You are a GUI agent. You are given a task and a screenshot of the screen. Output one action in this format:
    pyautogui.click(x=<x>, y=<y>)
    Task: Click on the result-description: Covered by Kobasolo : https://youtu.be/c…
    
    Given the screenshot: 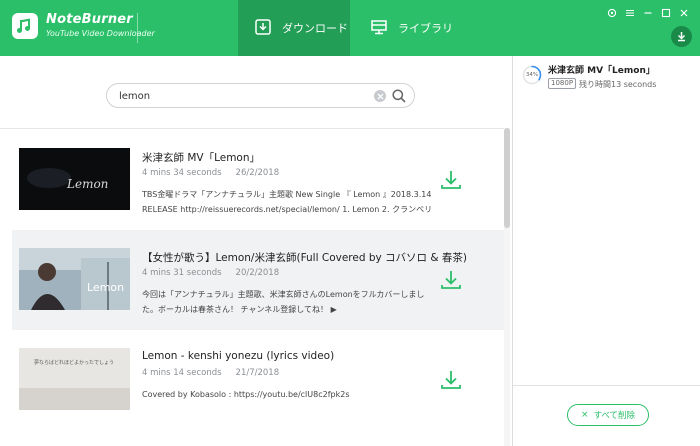 What is the action you would take?
    pyautogui.click(x=246, y=394)
    